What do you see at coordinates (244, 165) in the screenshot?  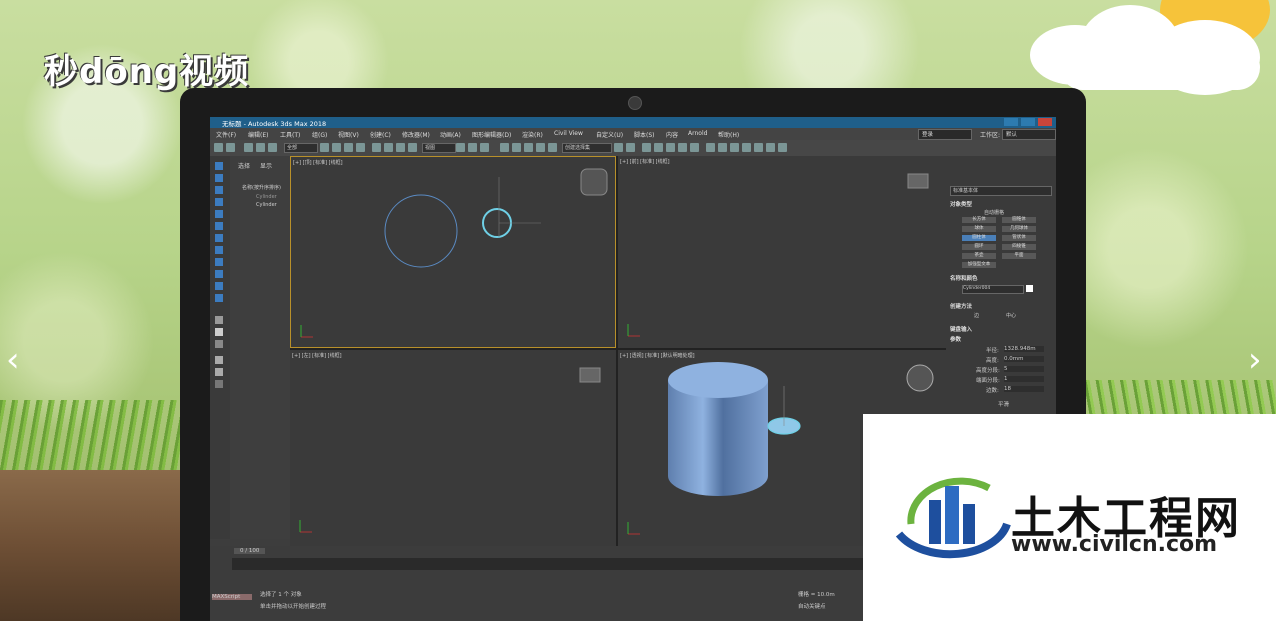 I see `tab-select: 选择` at bounding box center [244, 165].